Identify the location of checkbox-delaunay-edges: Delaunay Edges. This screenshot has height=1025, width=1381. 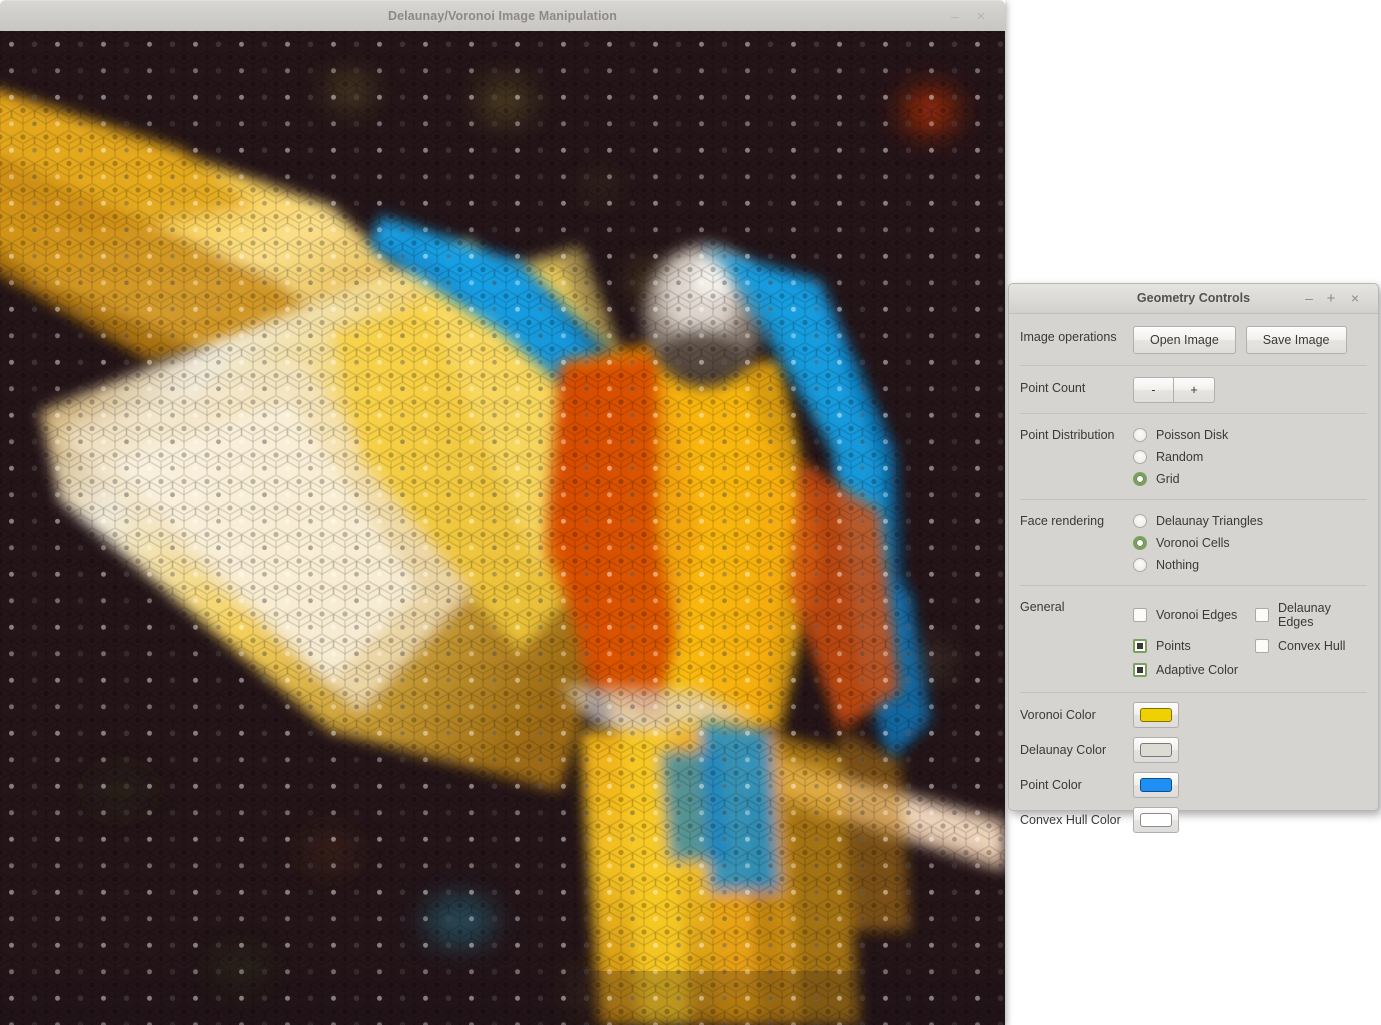
(1311, 615).